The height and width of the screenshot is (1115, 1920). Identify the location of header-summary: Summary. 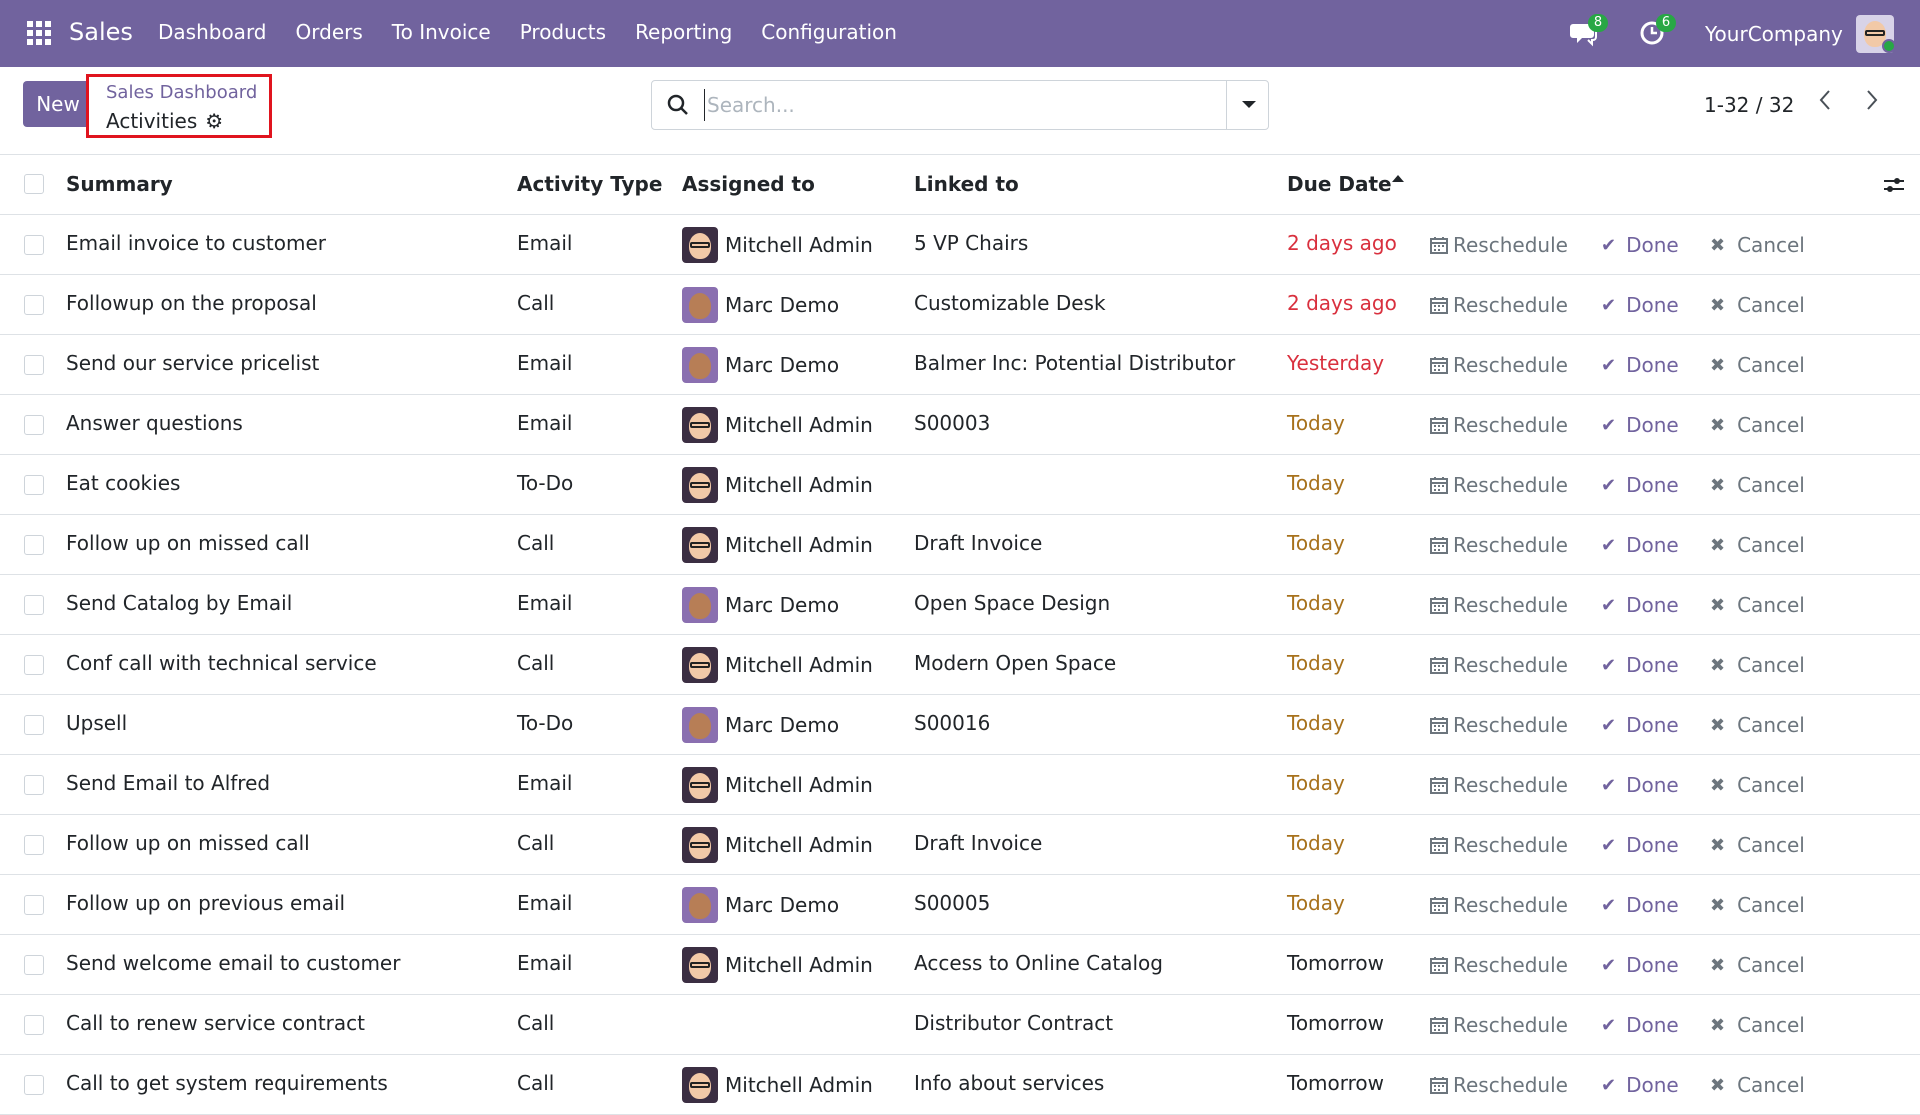
(119, 184).